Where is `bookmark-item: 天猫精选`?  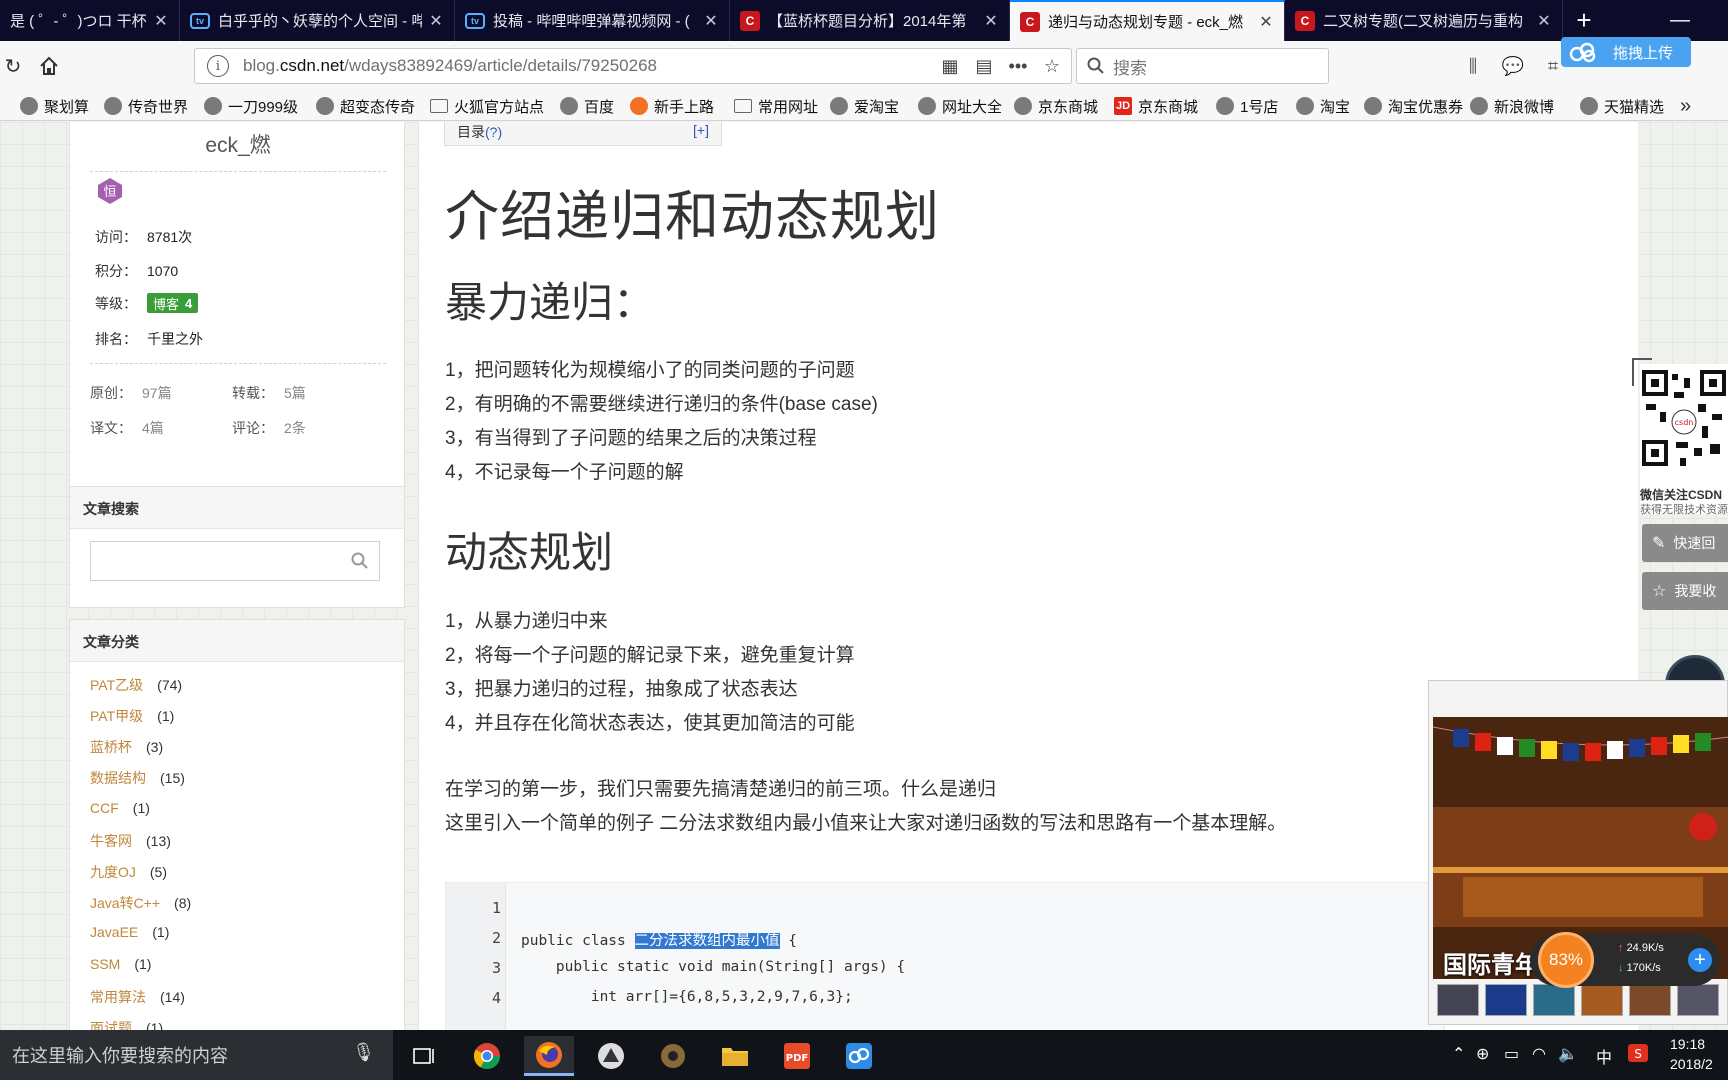
bookmark-item: 天猫精选 is located at coordinates (1622, 106).